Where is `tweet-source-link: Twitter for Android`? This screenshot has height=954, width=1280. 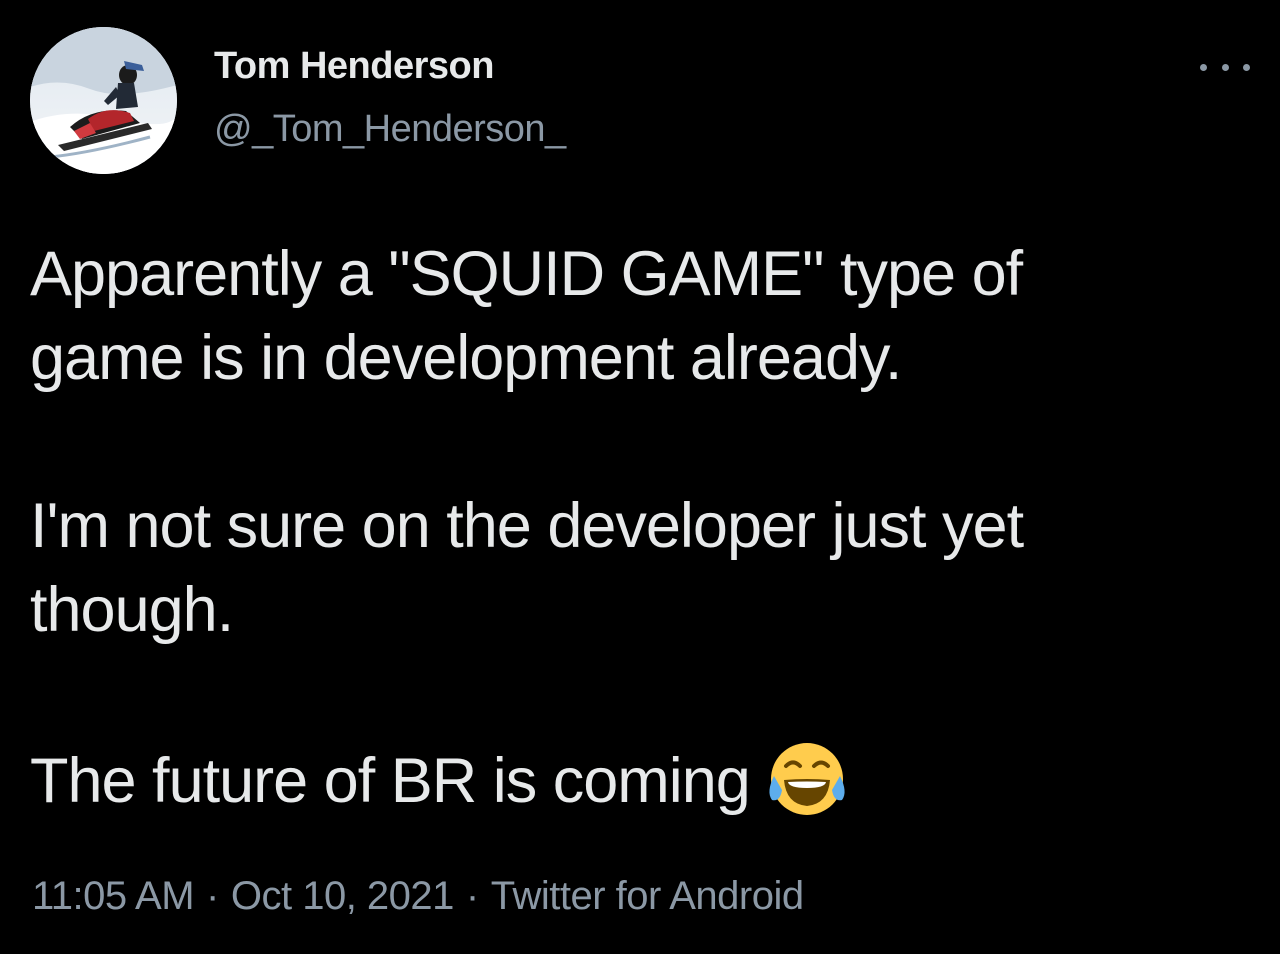 tweet-source-link: Twitter for Android is located at coordinates (647, 896).